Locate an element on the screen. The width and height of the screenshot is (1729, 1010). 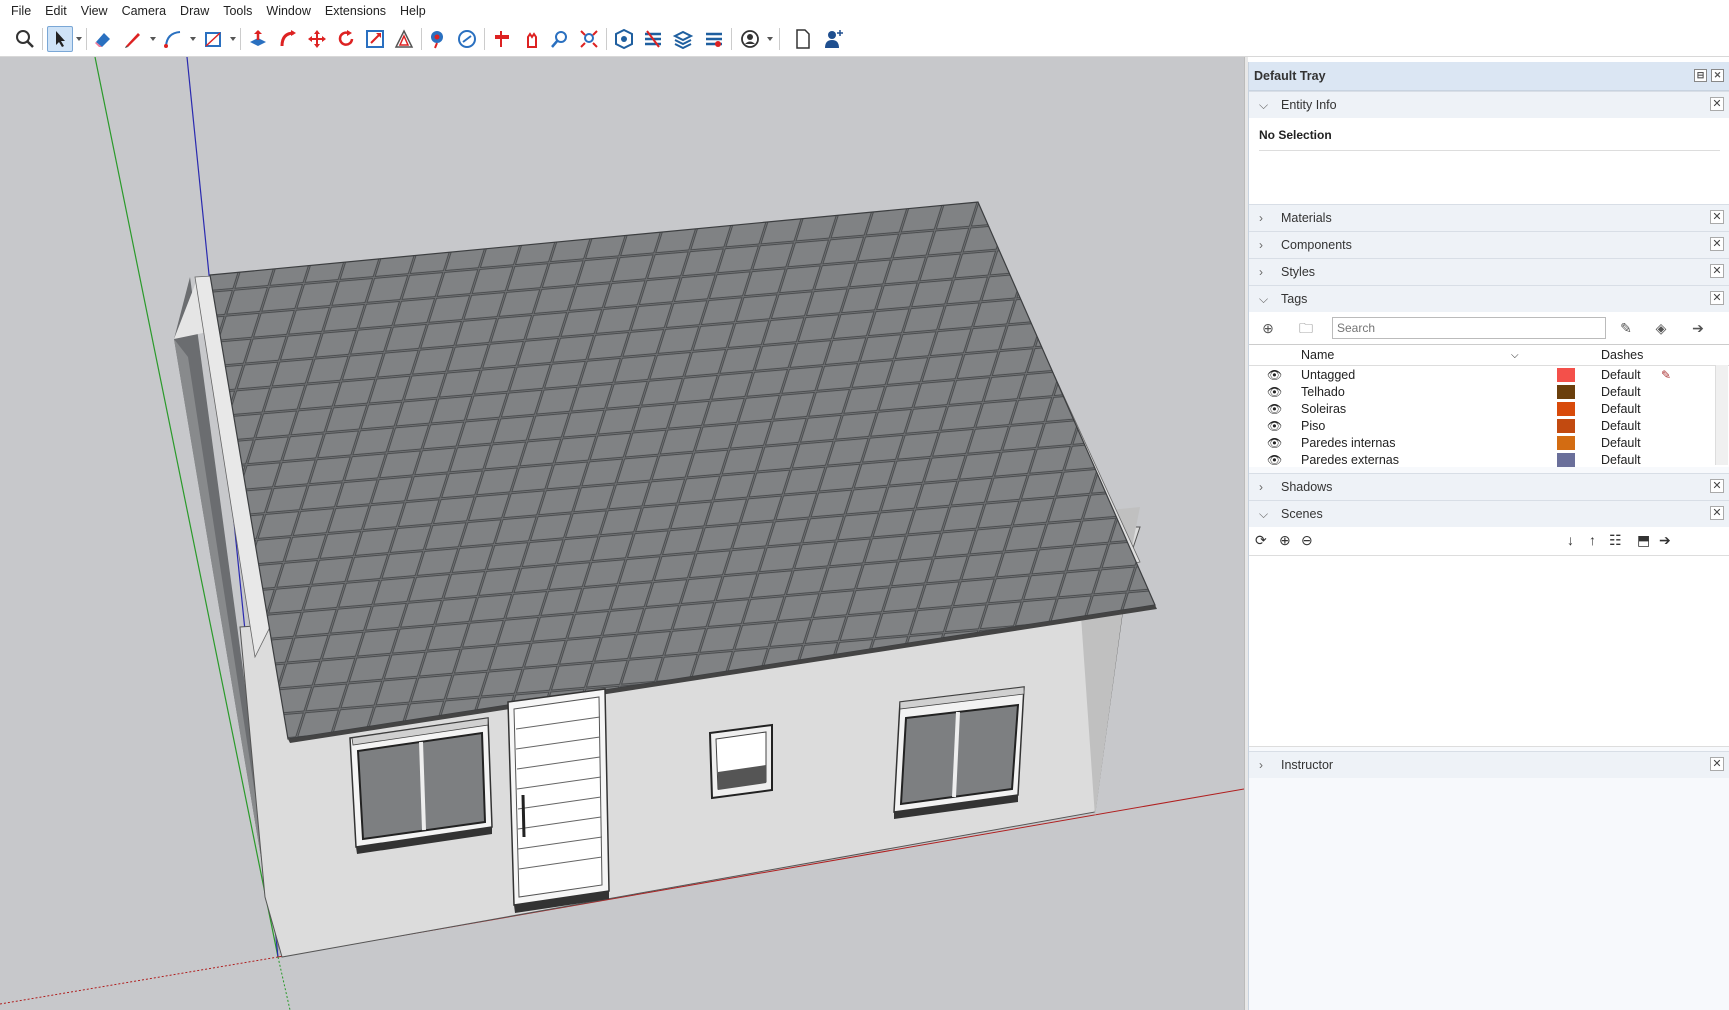
tags-scrollbar is located at coordinates (1721, 415).